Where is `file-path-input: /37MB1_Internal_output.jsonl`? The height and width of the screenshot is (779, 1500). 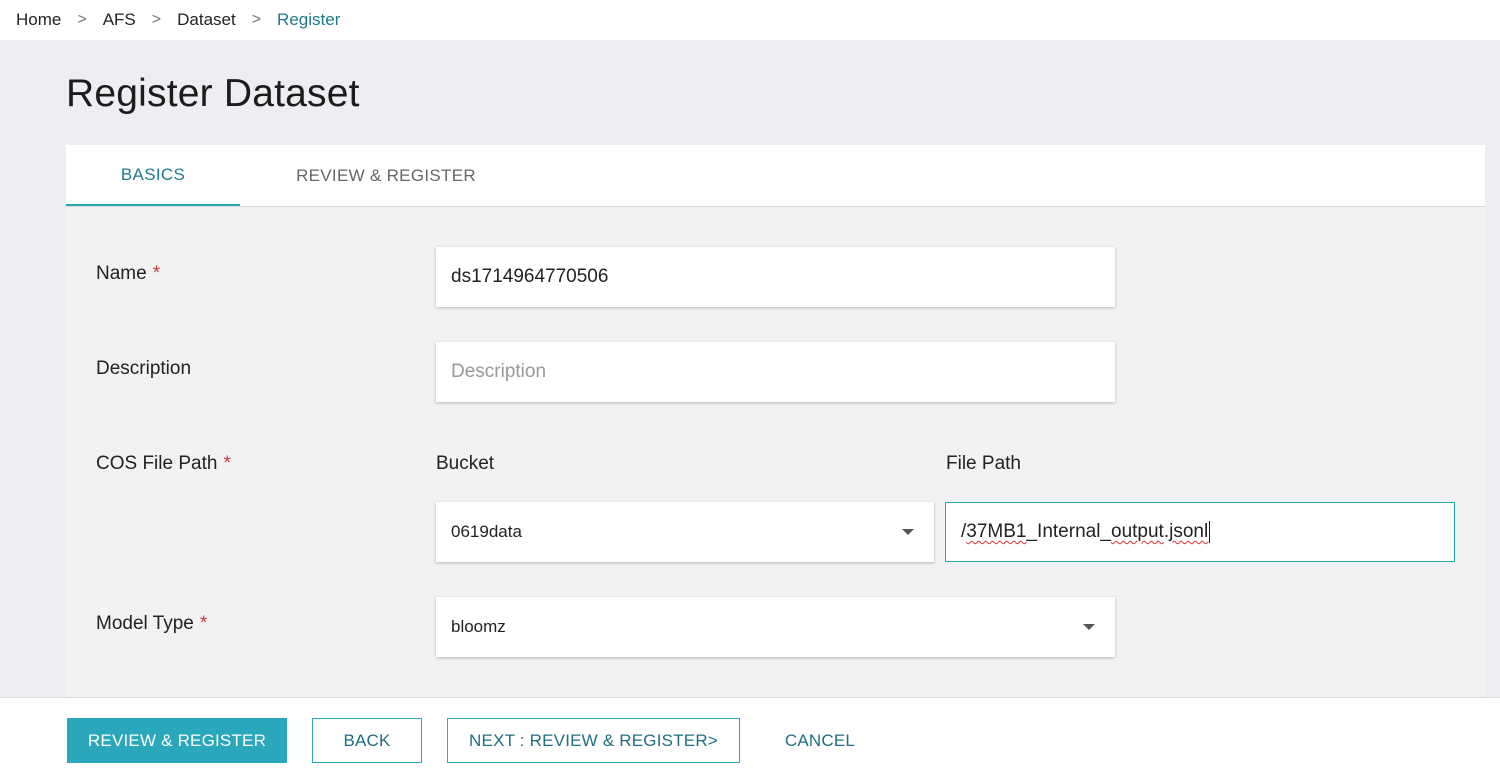 file-path-input: /37MB1_Internal_output.jsonl is located at coordinates (1200, 532).